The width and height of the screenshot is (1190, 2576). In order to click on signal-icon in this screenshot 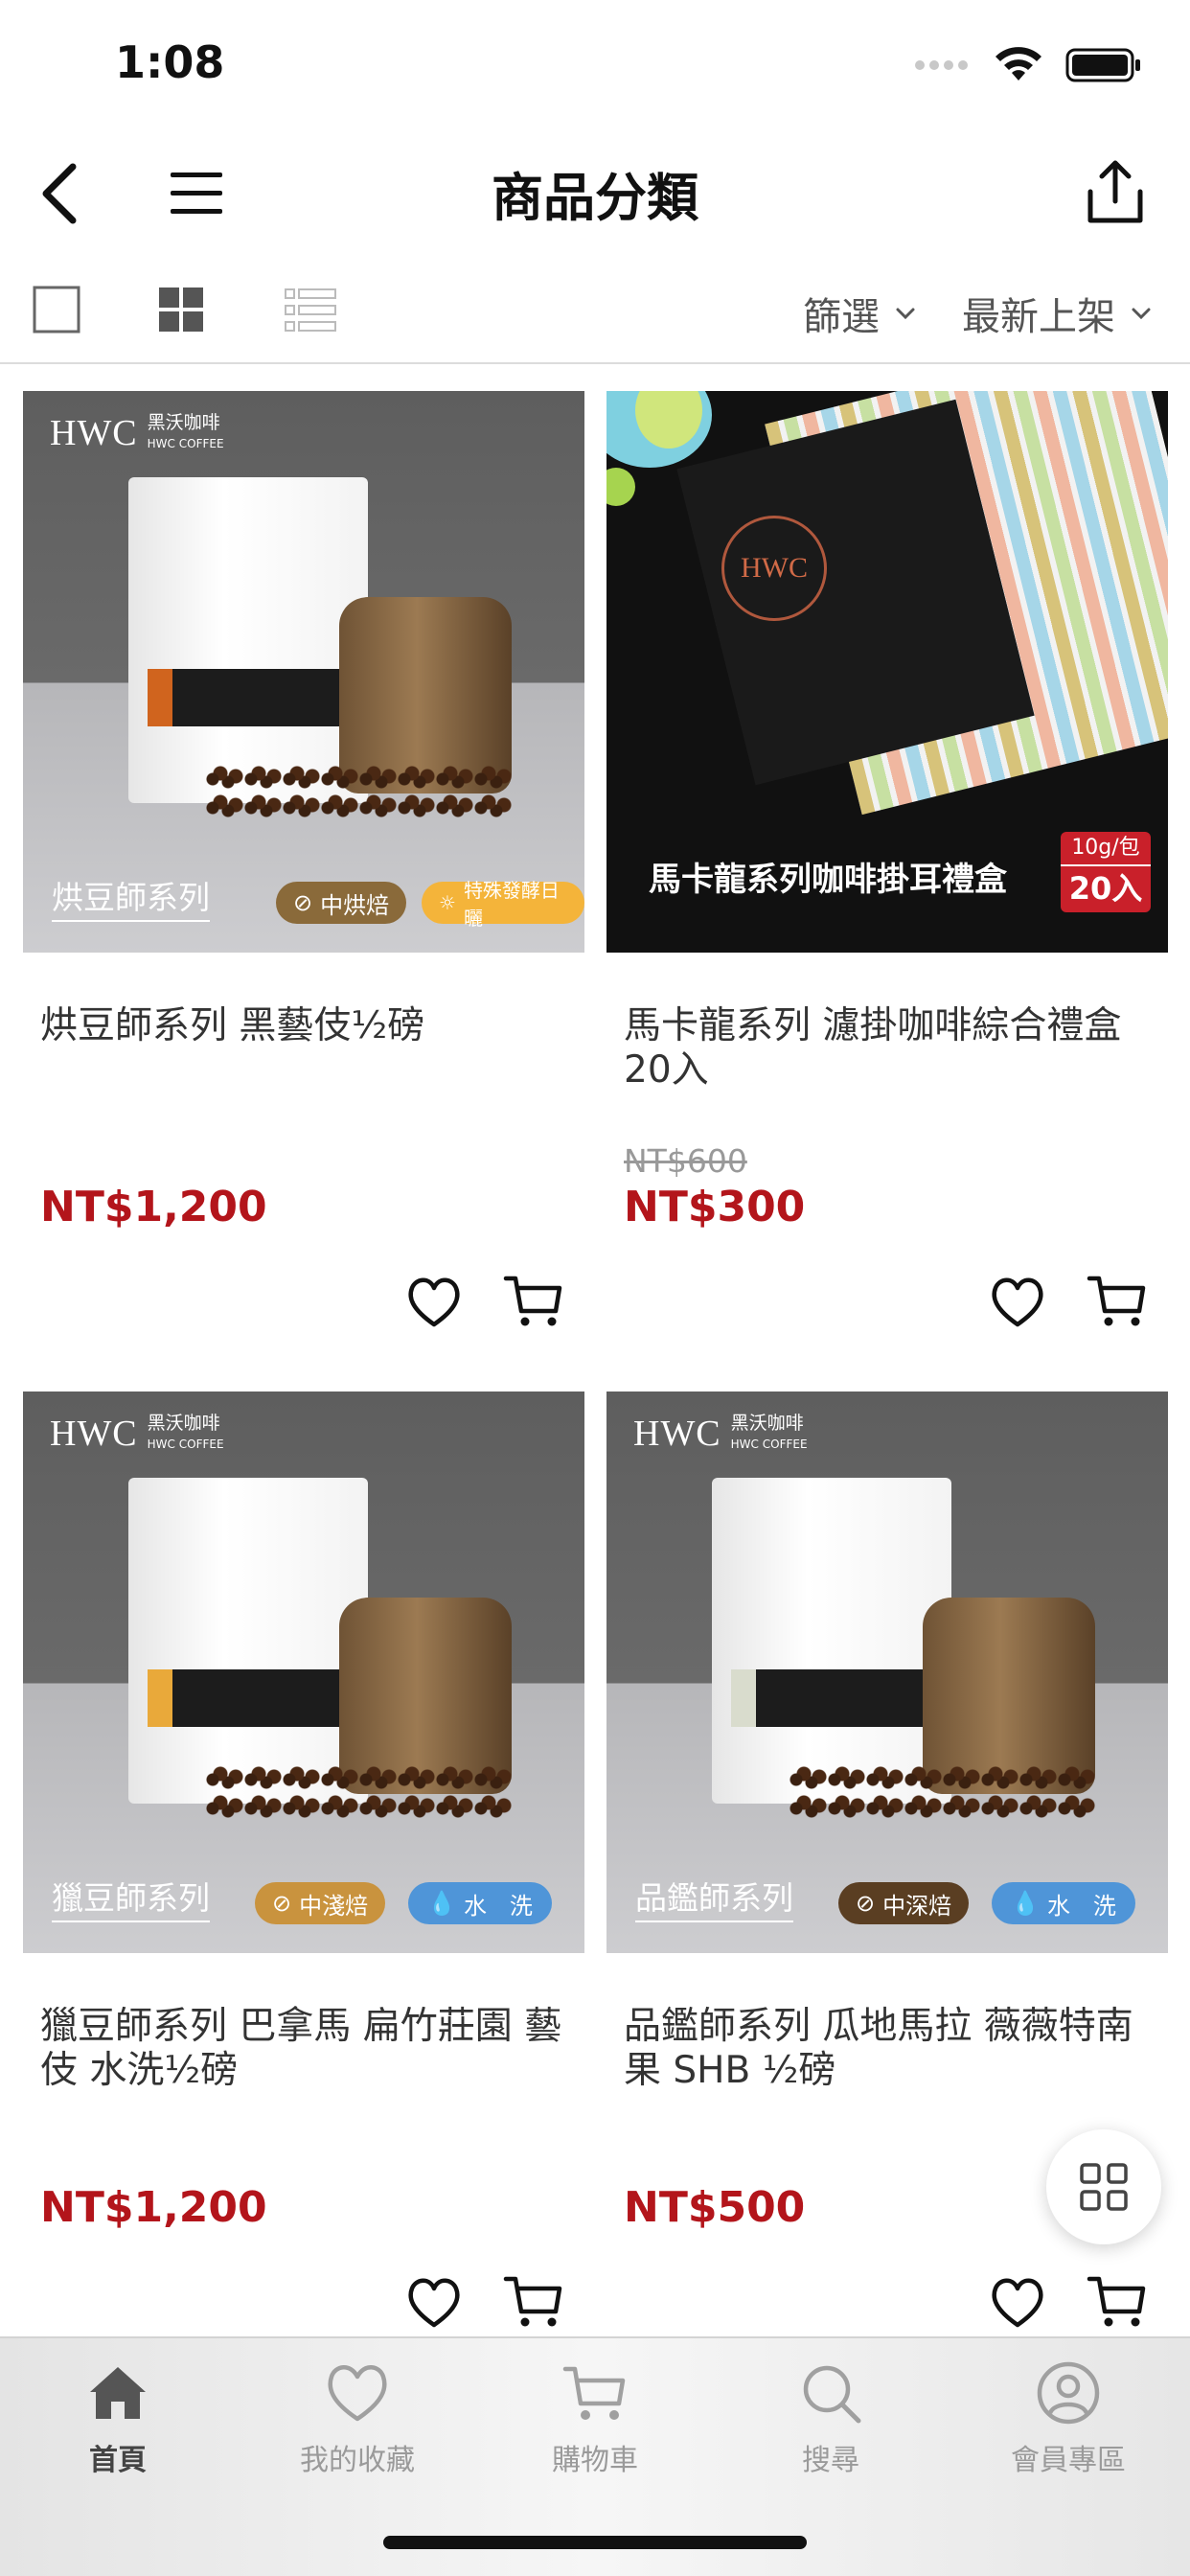, I will do `click(942, 65)`.